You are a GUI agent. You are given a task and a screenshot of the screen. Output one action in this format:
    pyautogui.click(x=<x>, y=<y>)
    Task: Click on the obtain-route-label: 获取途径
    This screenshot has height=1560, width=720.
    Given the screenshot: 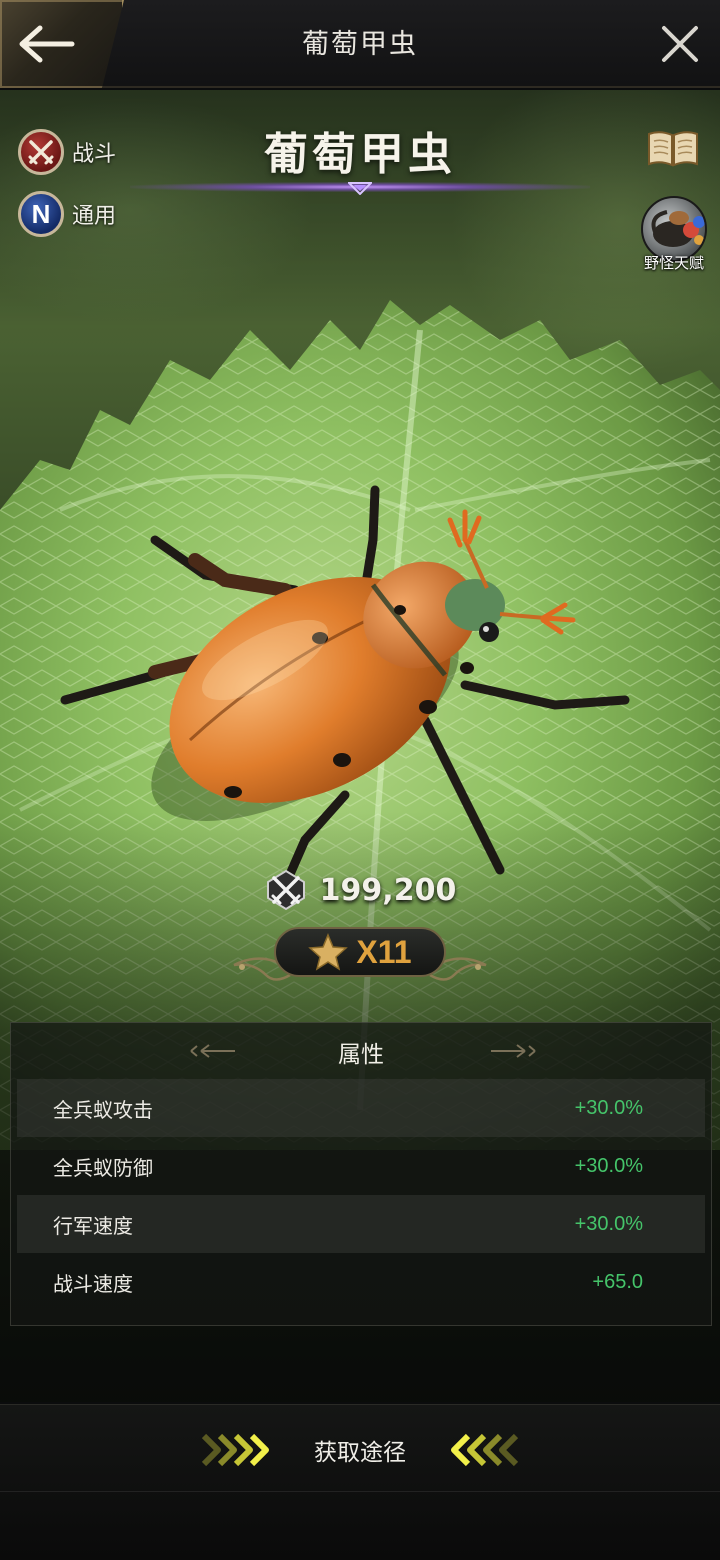 What is the action you would take?
    pyautogui.click(x=360, y=1453)
    